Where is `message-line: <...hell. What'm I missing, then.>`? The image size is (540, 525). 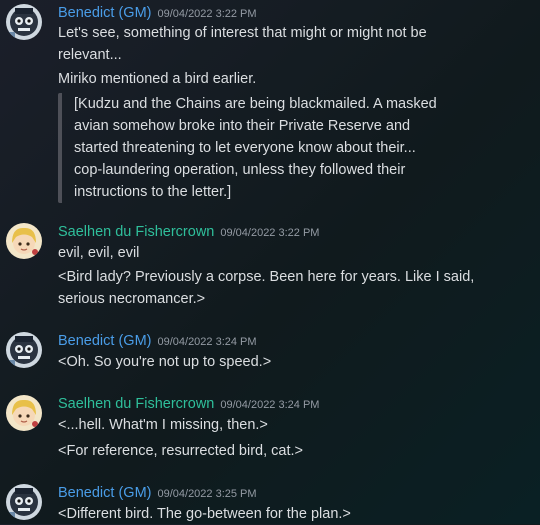
message-line: <...hell. What'm I missing, then.> is located at coordinates (163, 425).